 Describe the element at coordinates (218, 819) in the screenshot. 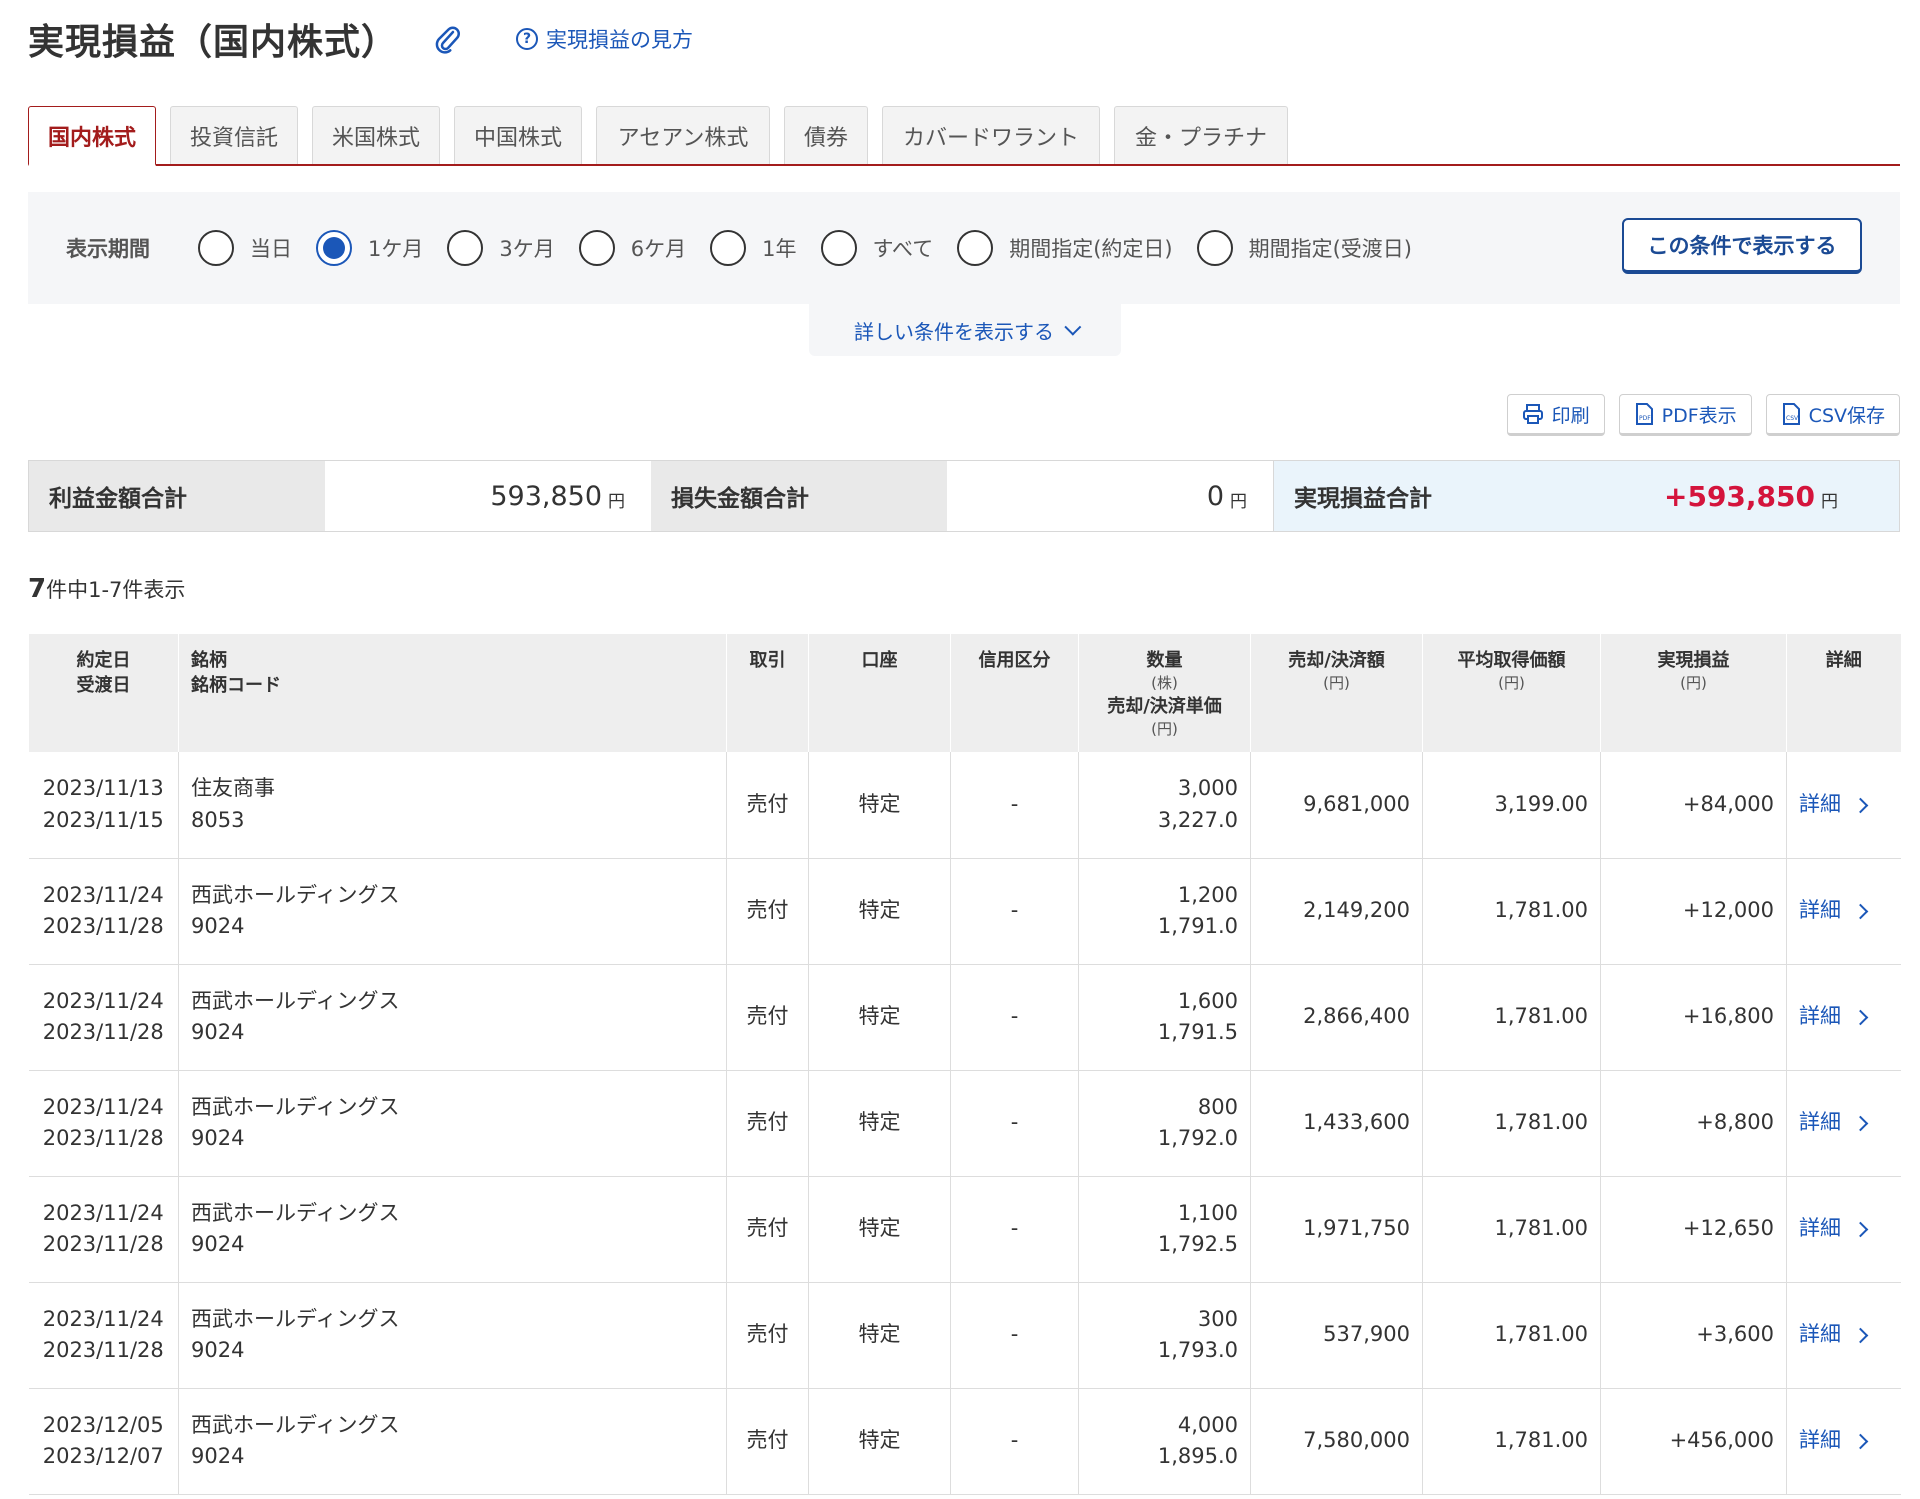

I see `security-code: 8053` at that location.